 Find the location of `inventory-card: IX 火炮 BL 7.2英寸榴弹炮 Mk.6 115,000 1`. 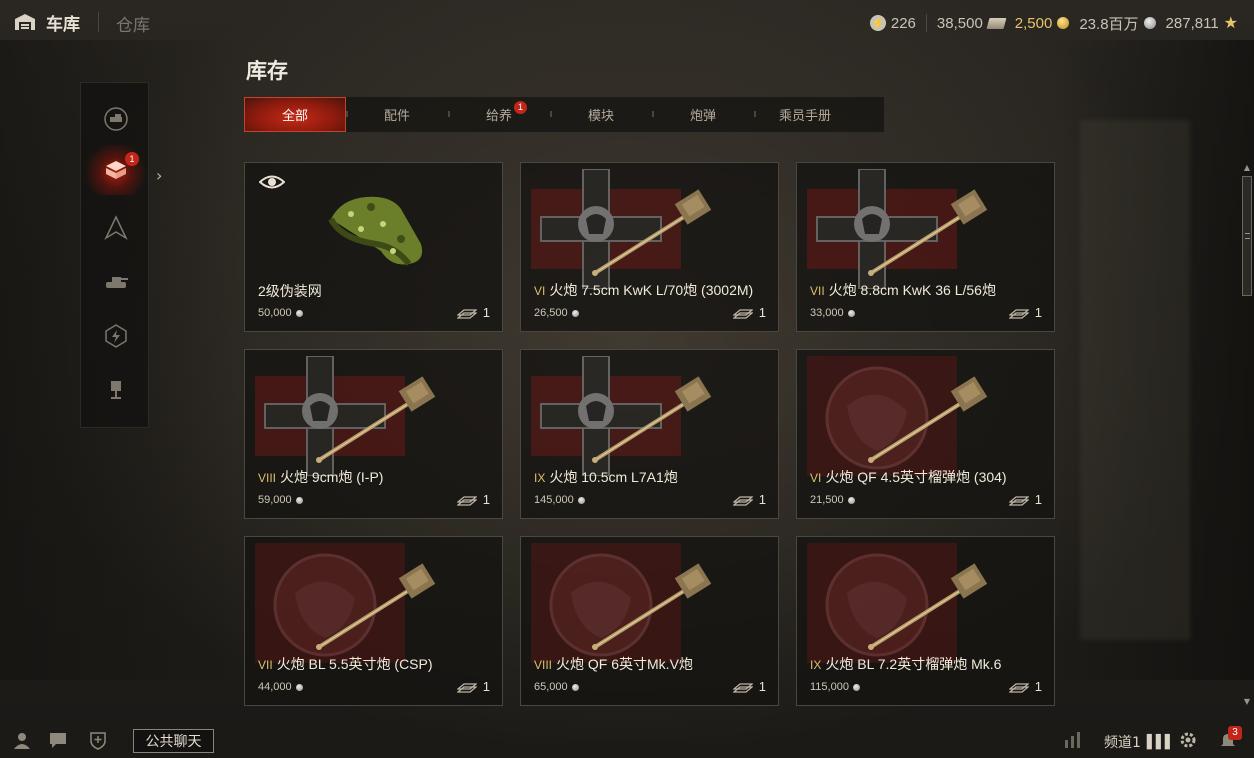

inventory-card: IX 火炮 BL 7.2英寸榴弹炮 Mk.6 115,000 1 is located at coordinates (925, 621).